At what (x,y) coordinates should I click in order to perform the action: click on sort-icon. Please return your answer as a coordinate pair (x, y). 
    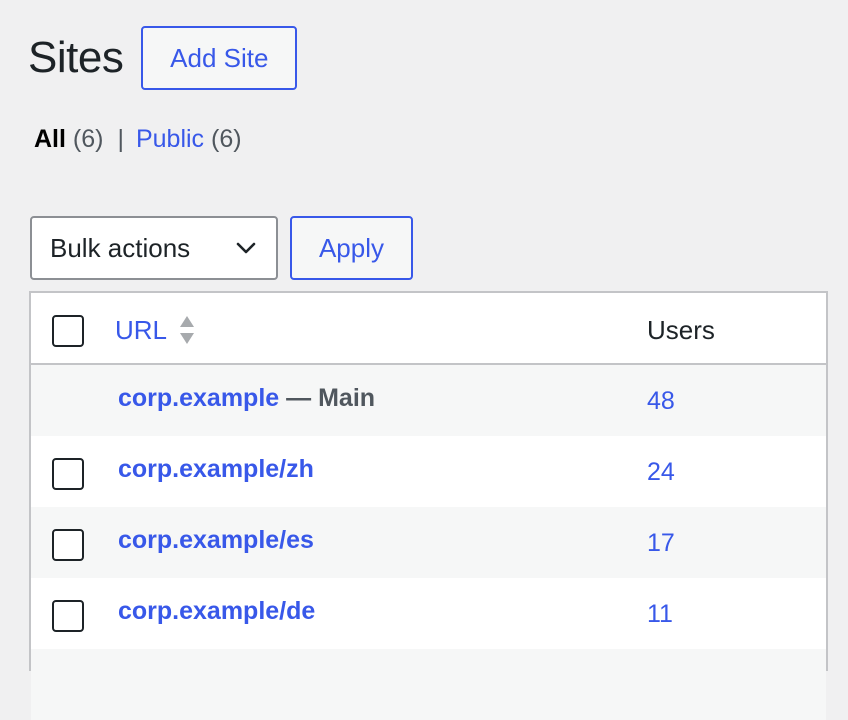
    Looking at the image, I should click on (187, 330).